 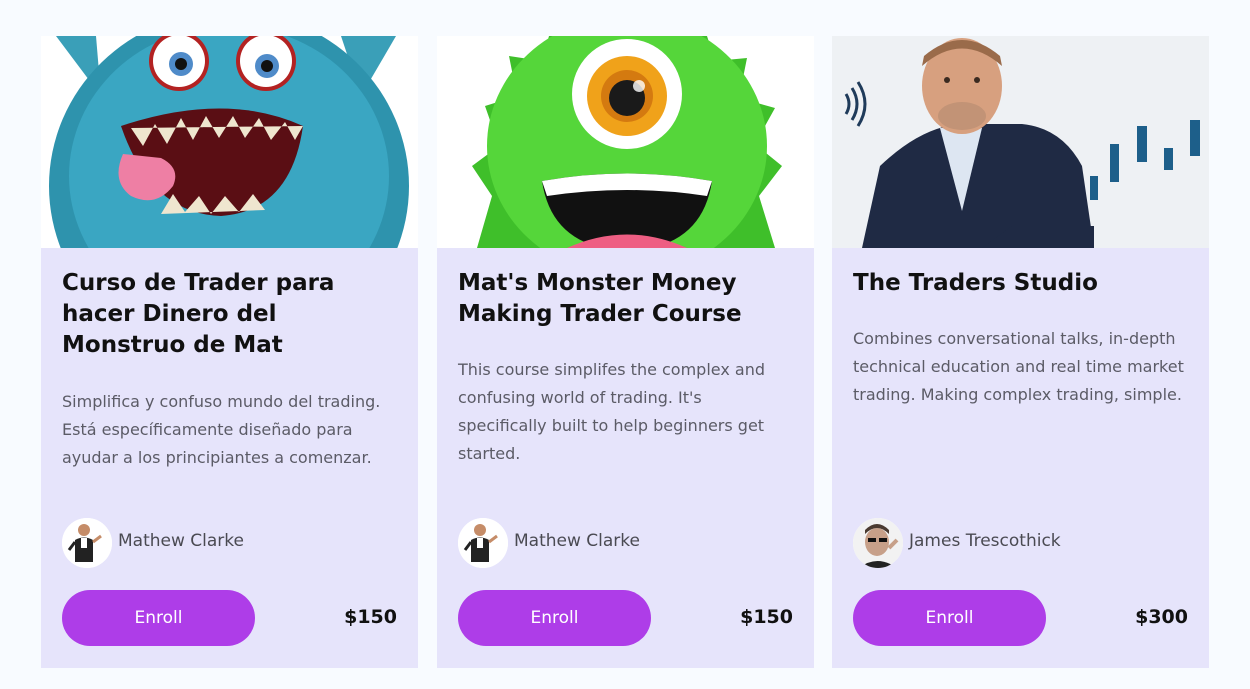 I want to click on author-row: James Trescothick, so click(x=1020, y=543).